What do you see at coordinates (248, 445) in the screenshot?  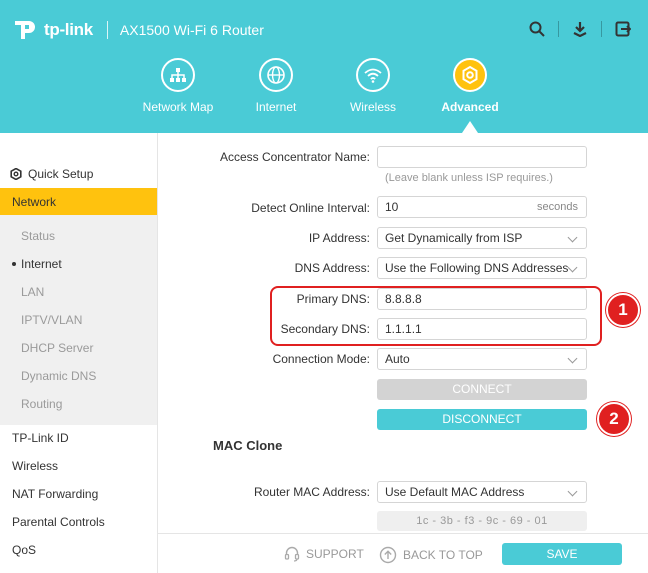 I see `mac-clone-heading: MAC Clone` at bounding box center [248, 445].